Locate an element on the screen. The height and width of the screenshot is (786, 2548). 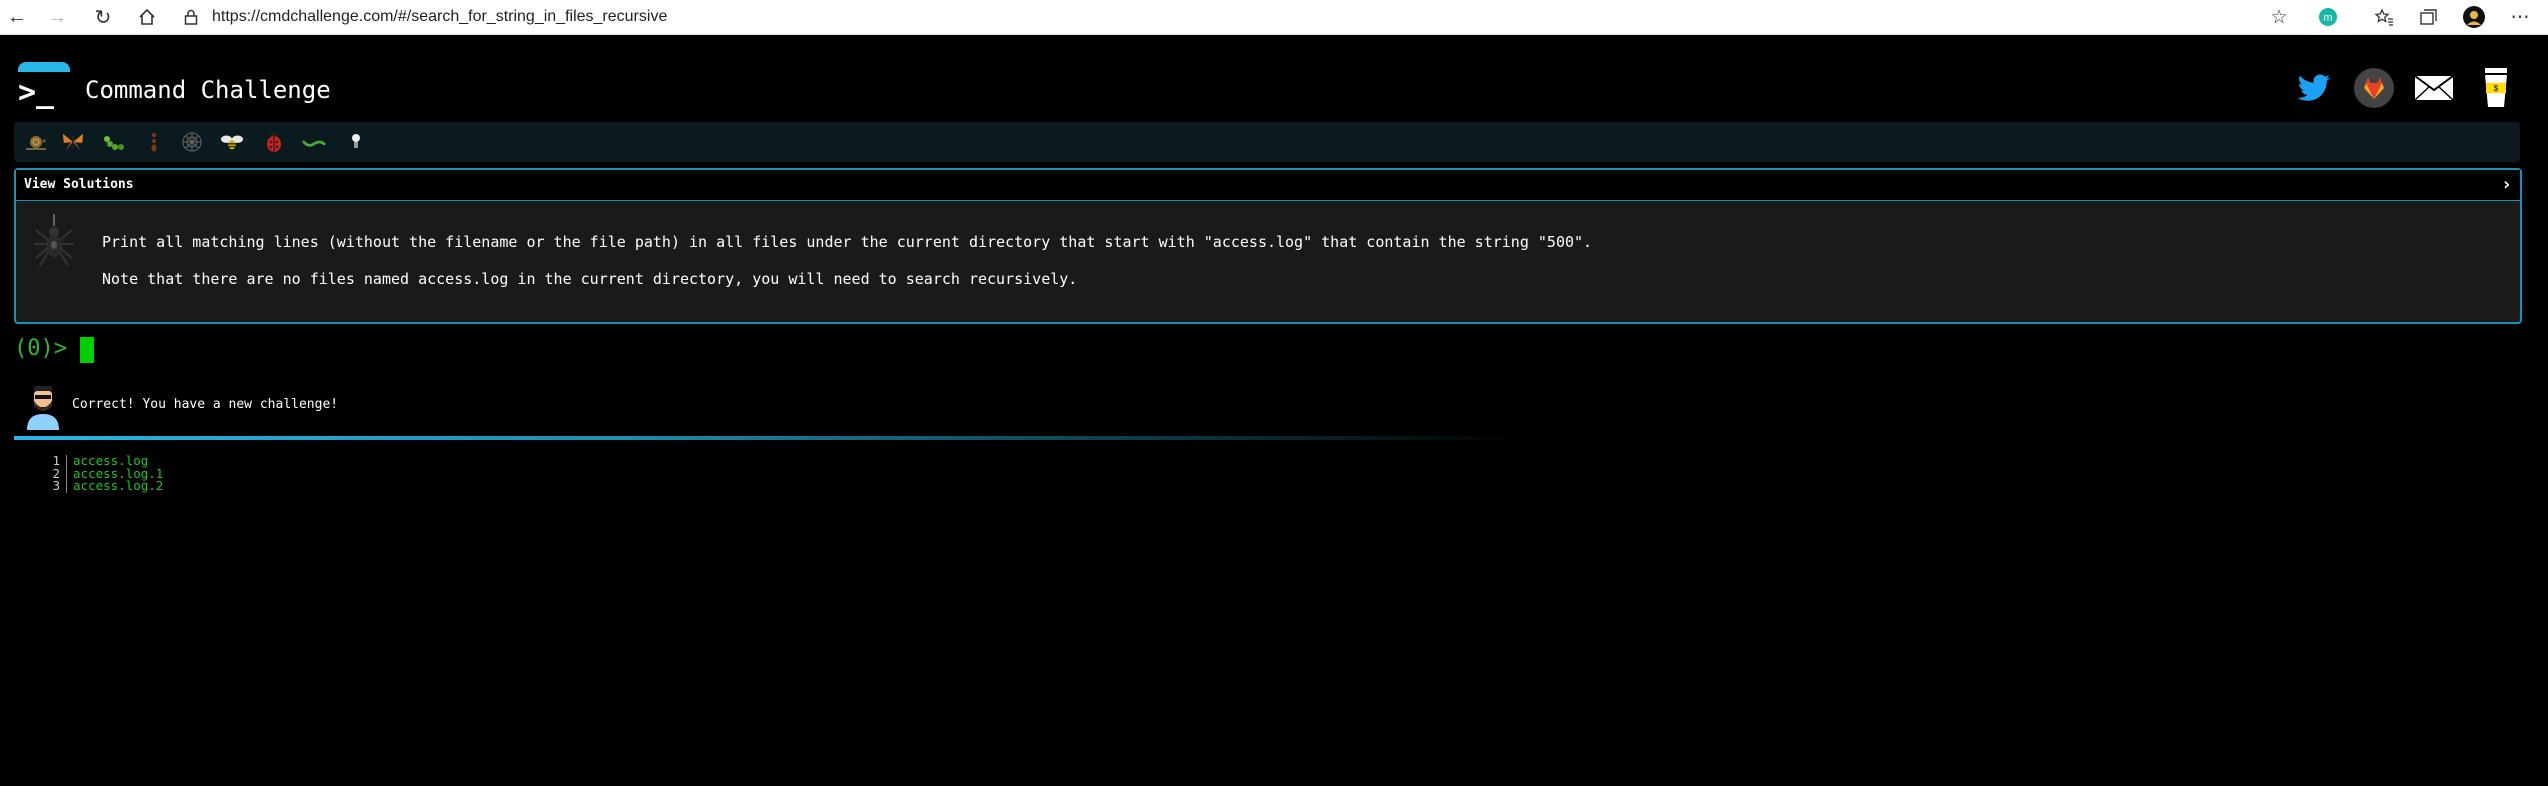
ant-level-icon is located at coordinates (154, 142).